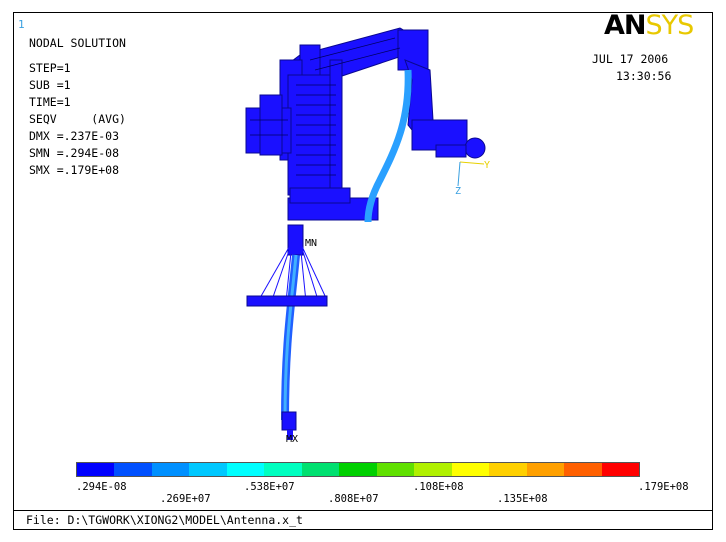 This screenshot has height=542, width=726. What do you see at coordinates (438, 487) in the screenshot?
I see `legend-label-4: .108E+08` at bounding box center [438, 487].